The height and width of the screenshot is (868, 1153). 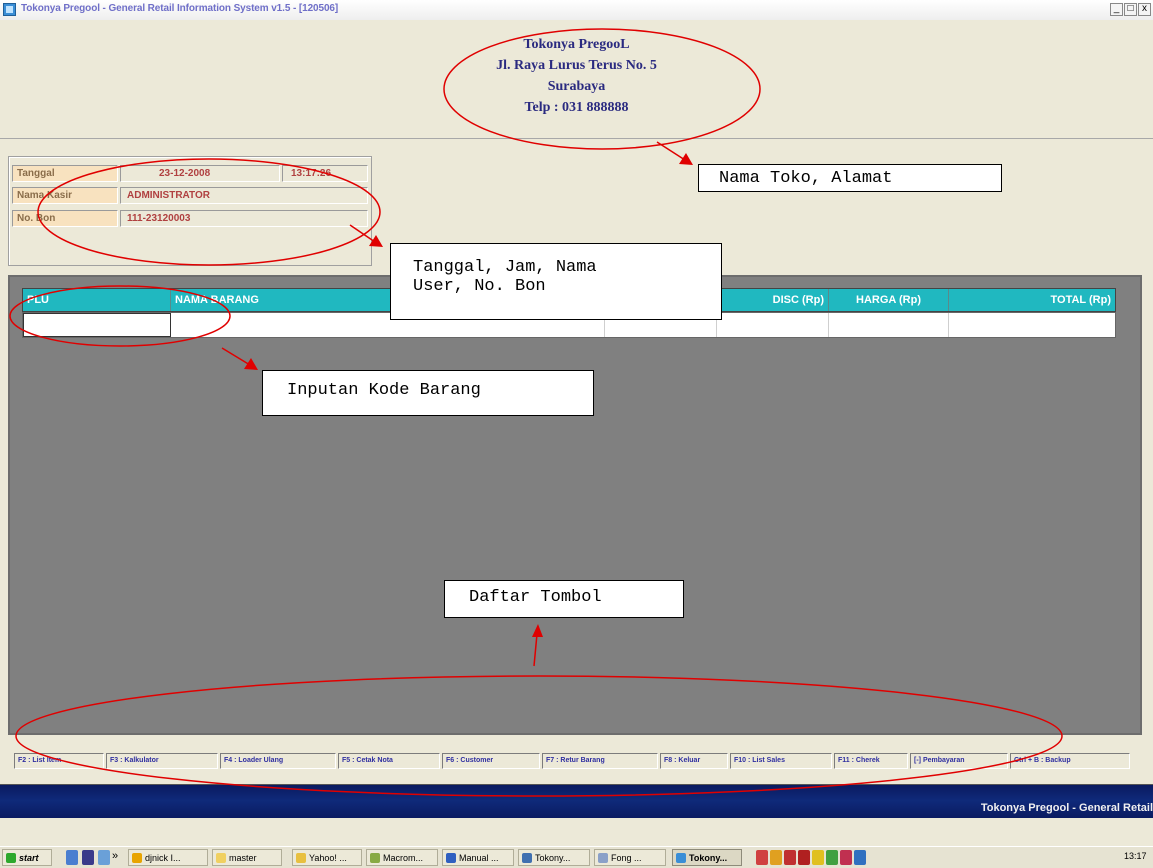 What do you see at coordinates (602, 89) in the screenshot?
I see `store-highlight-ellipse` at bounding box center [602, 89].